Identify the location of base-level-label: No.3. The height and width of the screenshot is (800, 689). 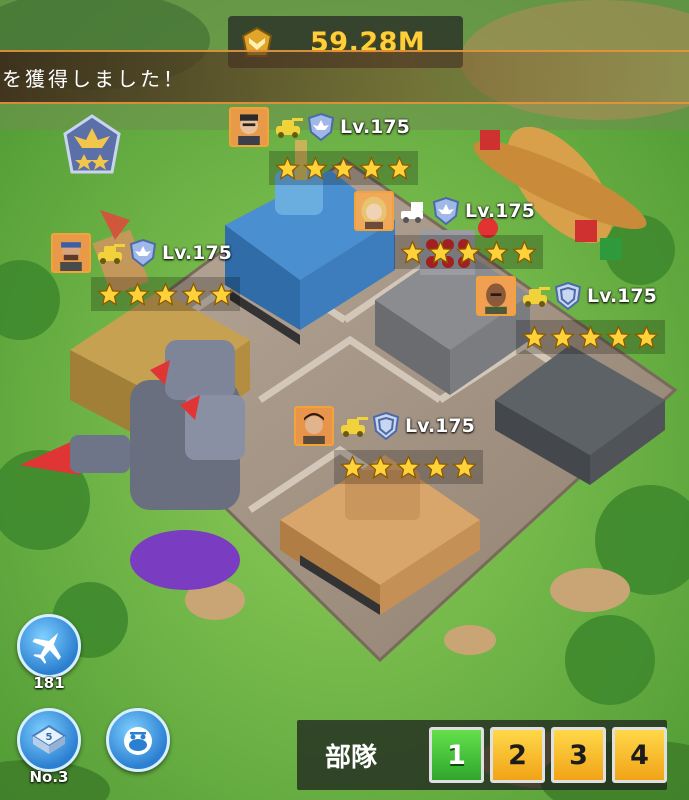
(49, 777).